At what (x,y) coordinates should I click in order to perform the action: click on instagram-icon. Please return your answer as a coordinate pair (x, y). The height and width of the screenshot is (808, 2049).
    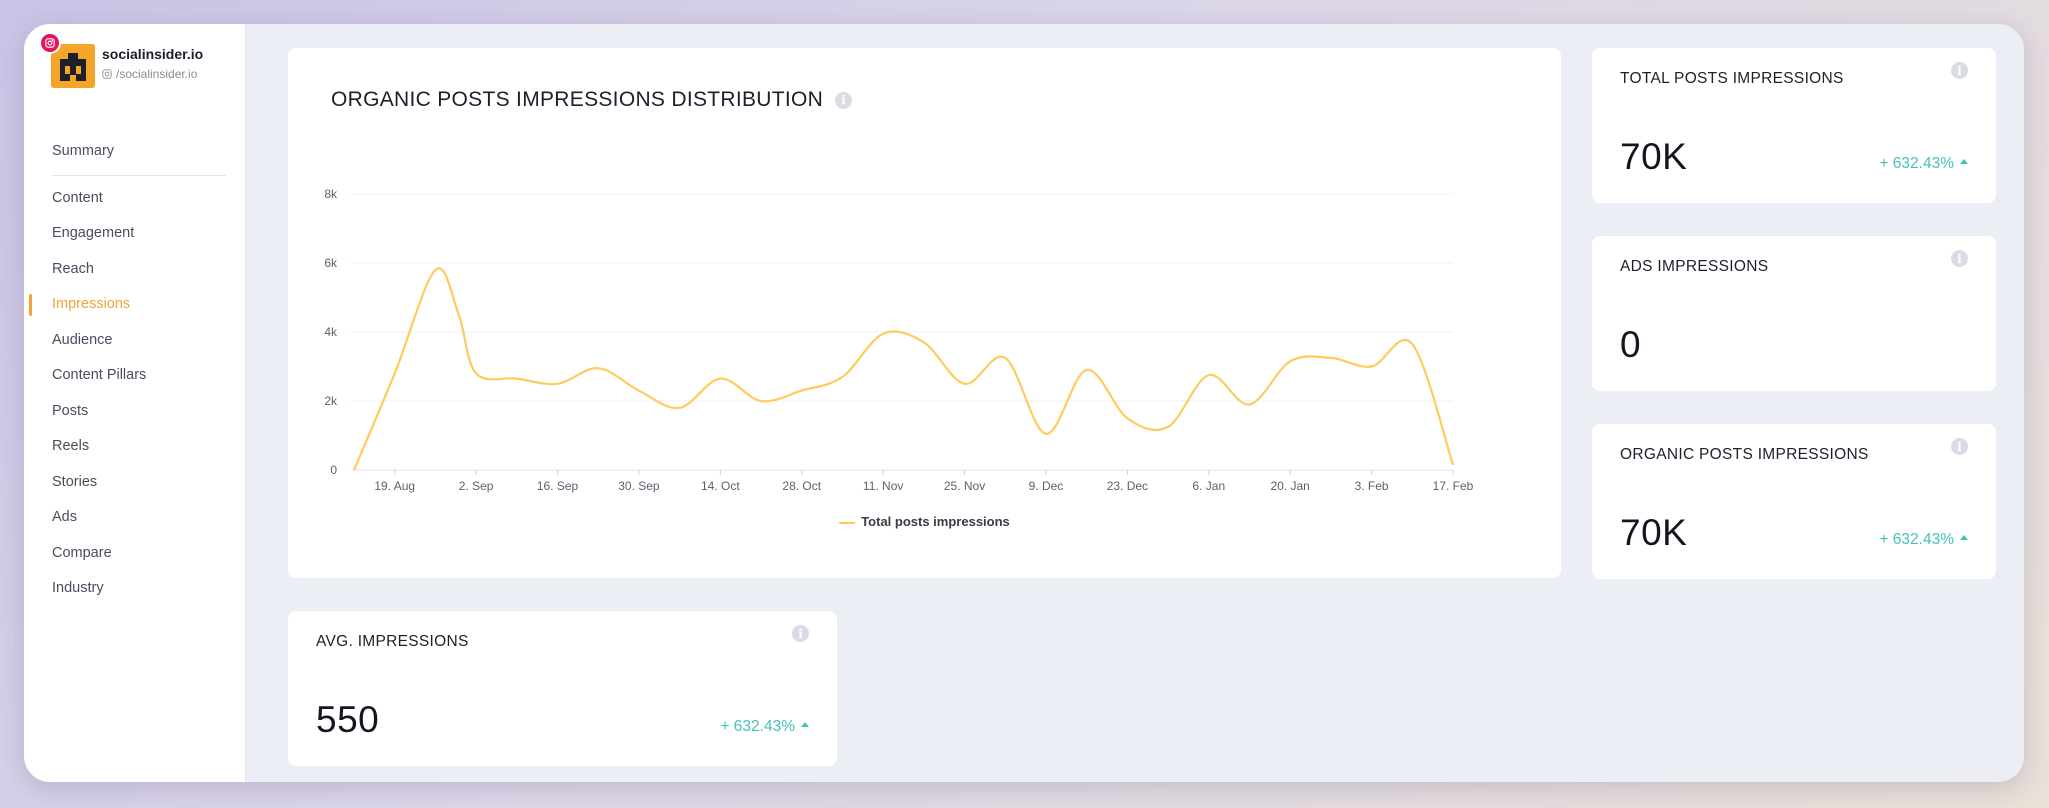
    Looking at the image, I should click on (50, 43).